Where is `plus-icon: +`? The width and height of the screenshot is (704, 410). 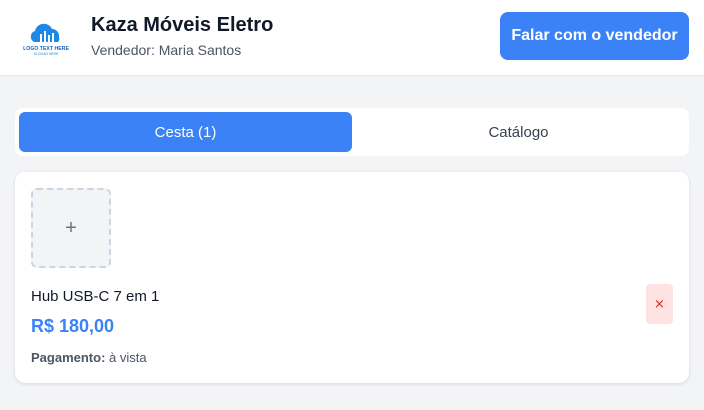
plus-icon: + is located at coordinates (71, 227).